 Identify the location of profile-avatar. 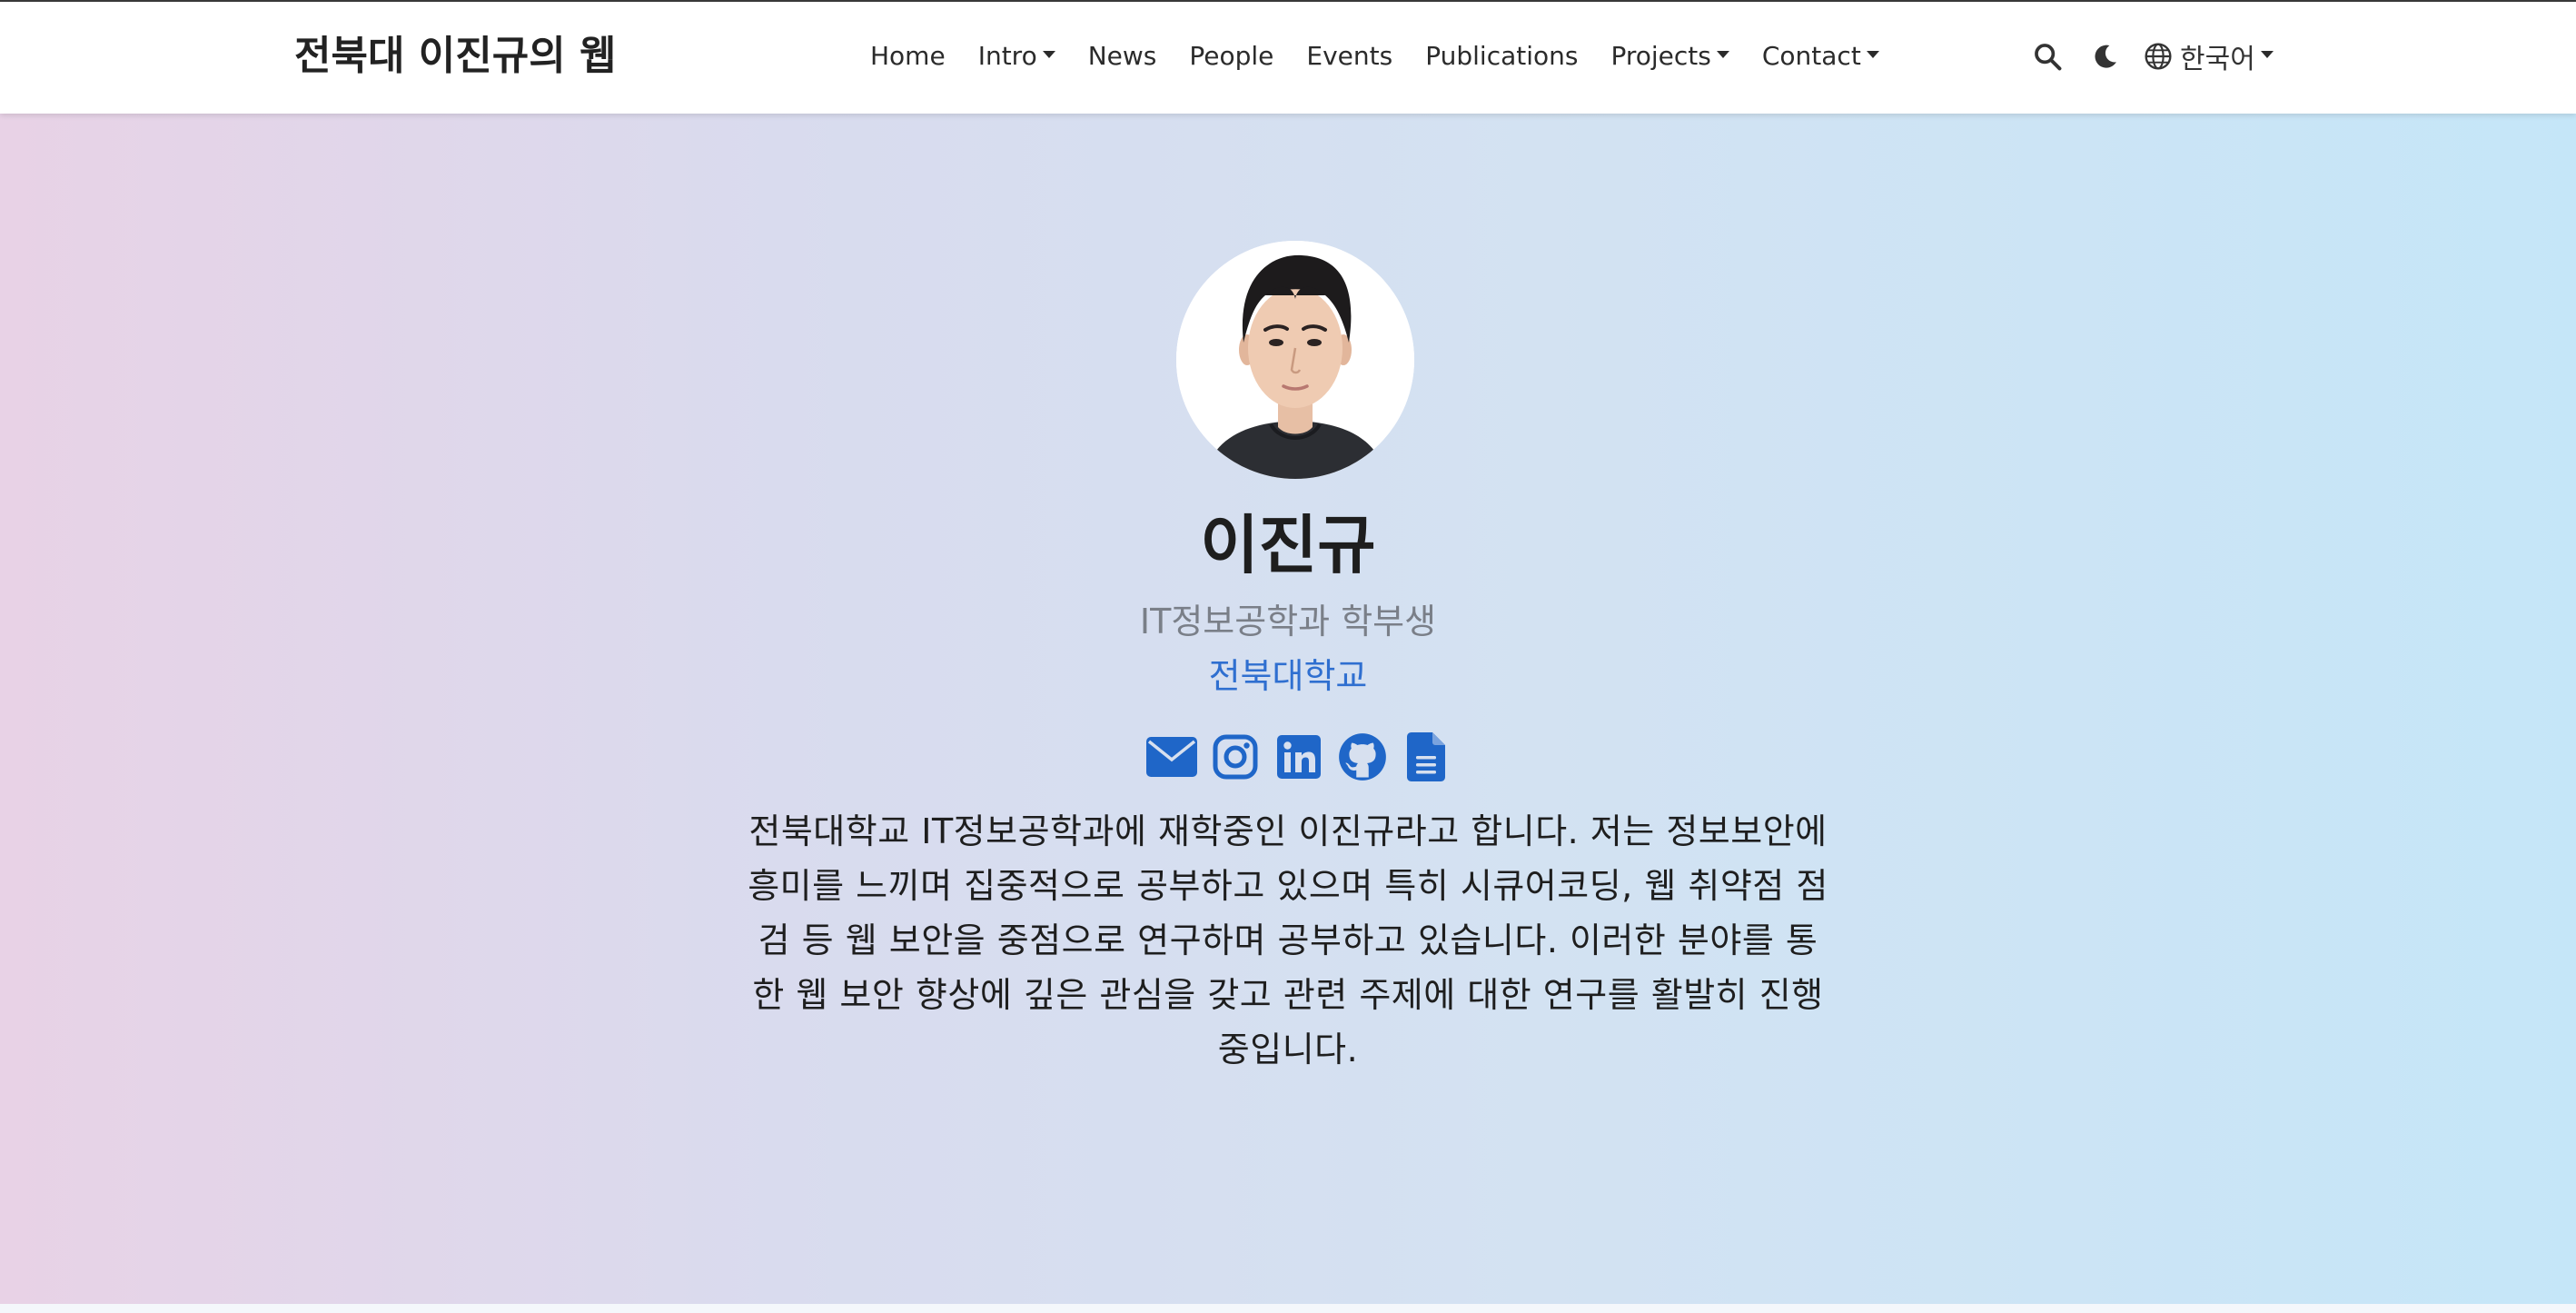
(1295, 360).